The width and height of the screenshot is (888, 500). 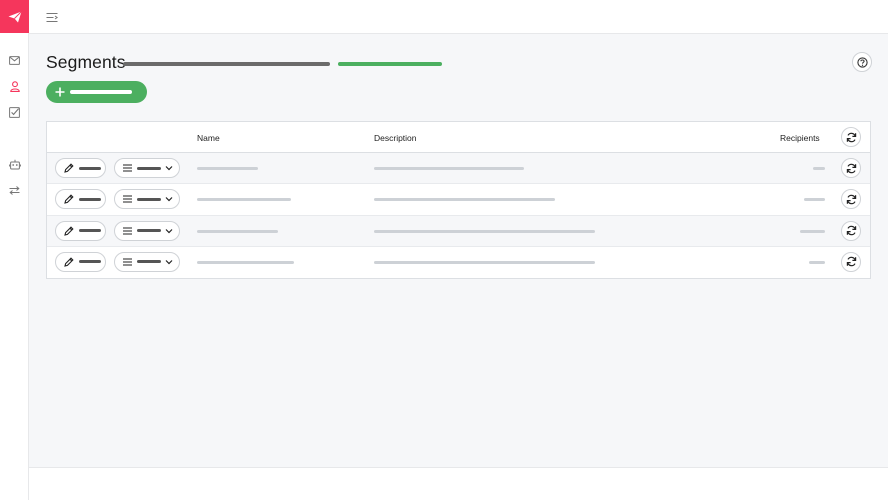 I want to click on top-bar, so click(x=458, y=17).